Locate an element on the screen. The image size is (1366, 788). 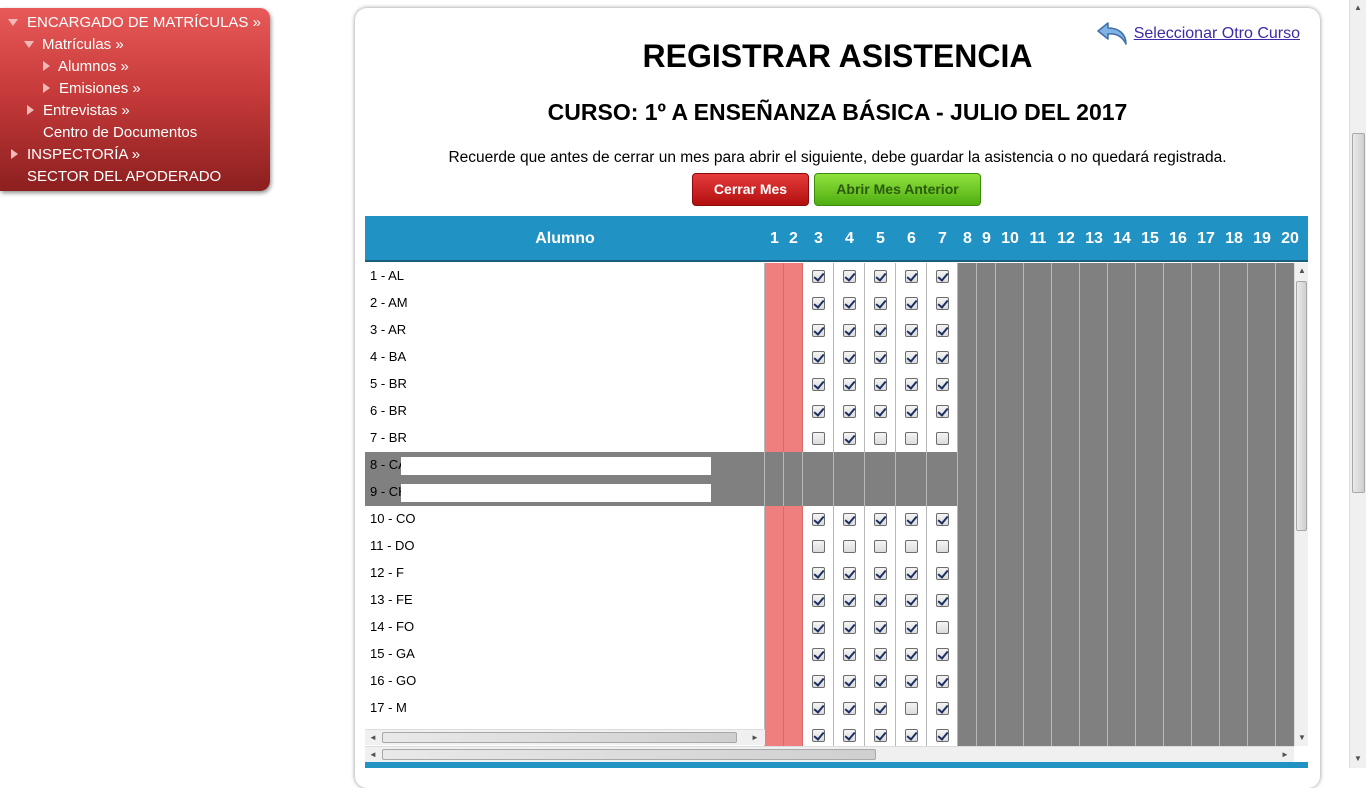
menu-item-centro-documentos: Centro de Documentos is located at coordinates (143, 133).